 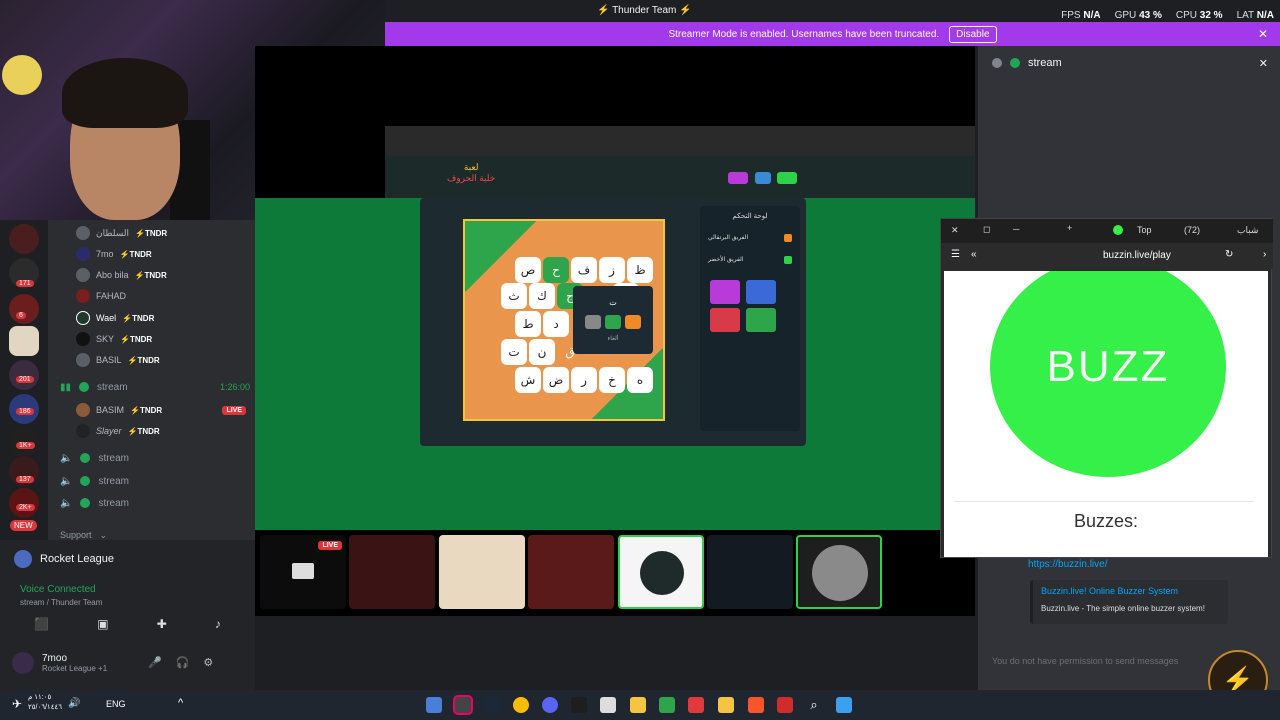 I want to click on voice-member: SKY ⚡TNDR, so click(x=114, y=339).